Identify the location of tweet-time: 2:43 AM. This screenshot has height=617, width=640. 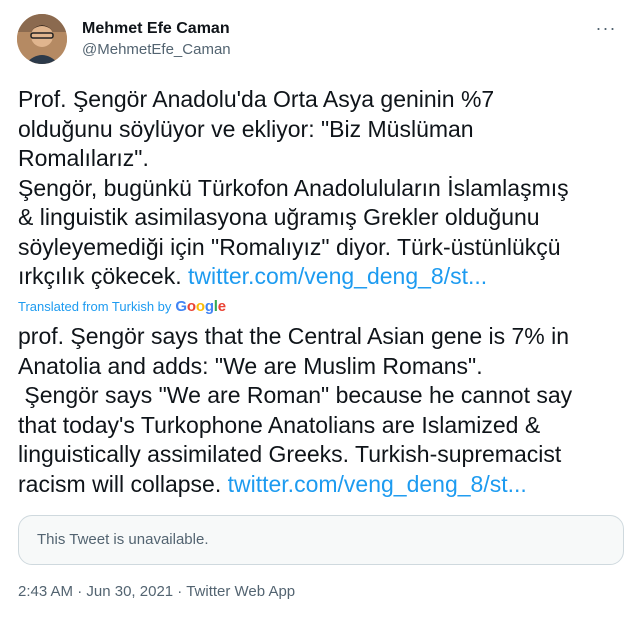
(45, 591).